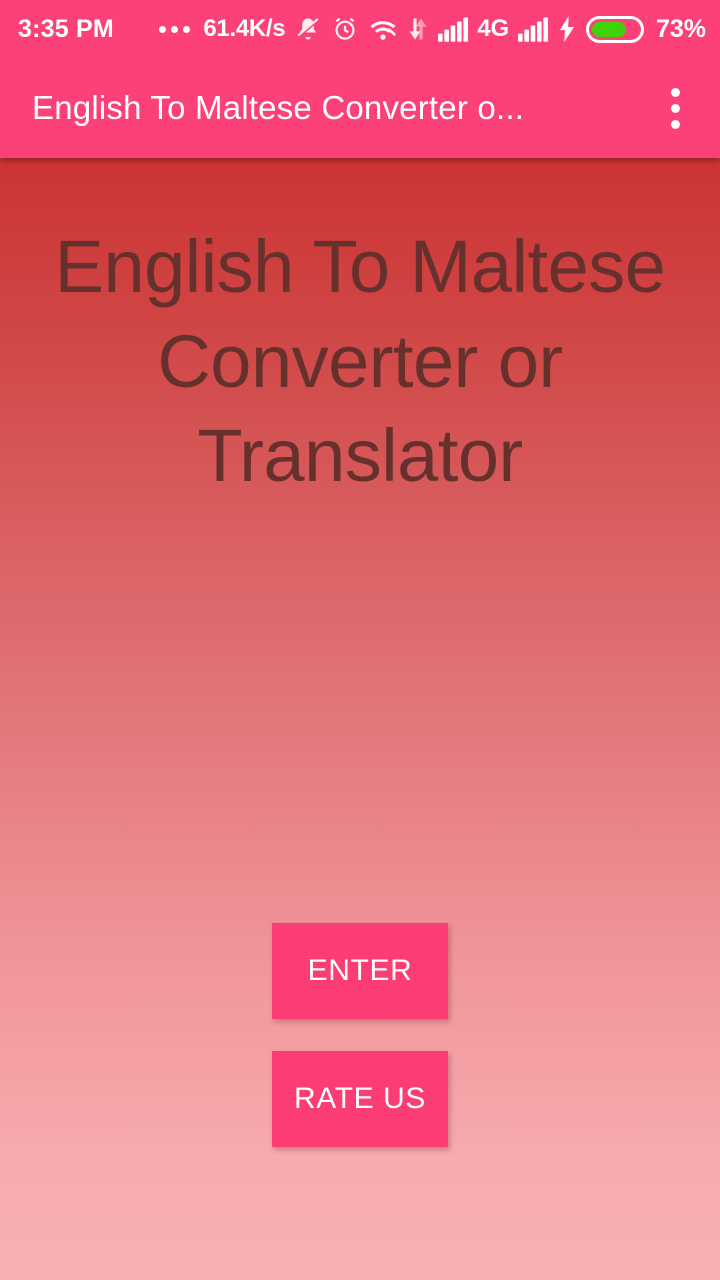 This screenshot has height=1280, width=720. I want to click on rate-us-button: RATE US, so click(360, 1099).